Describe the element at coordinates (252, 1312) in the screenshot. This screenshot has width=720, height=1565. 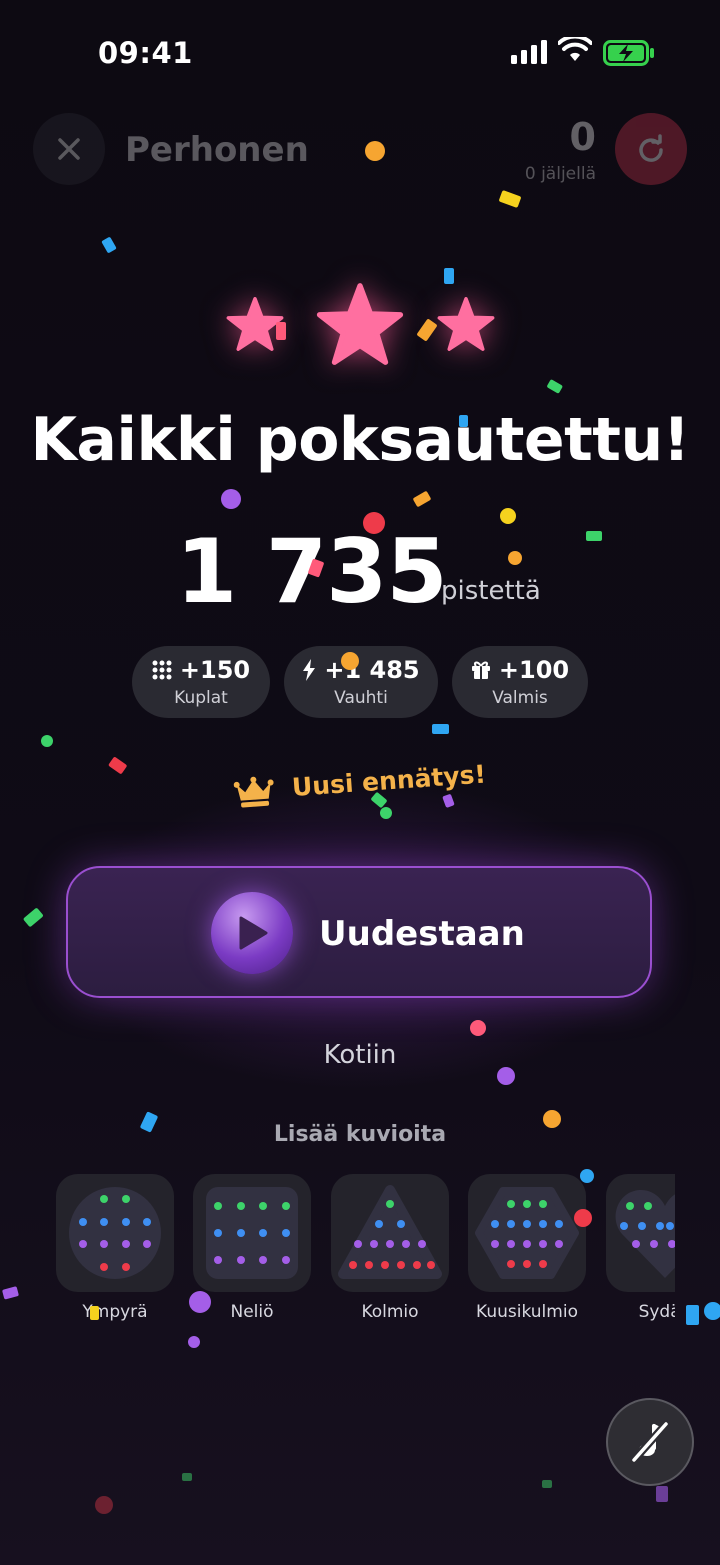
I see `pattern-label: Neliö` at that location.